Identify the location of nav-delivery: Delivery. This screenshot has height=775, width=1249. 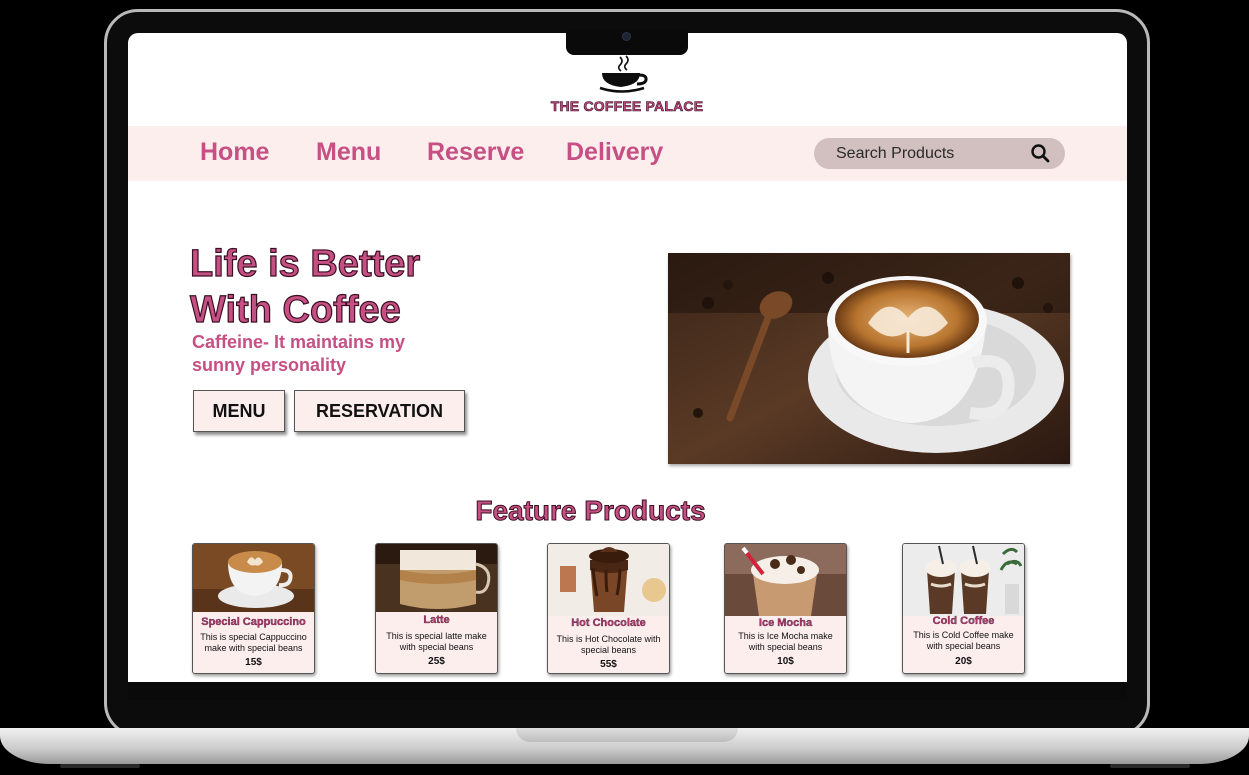
(614, 152).